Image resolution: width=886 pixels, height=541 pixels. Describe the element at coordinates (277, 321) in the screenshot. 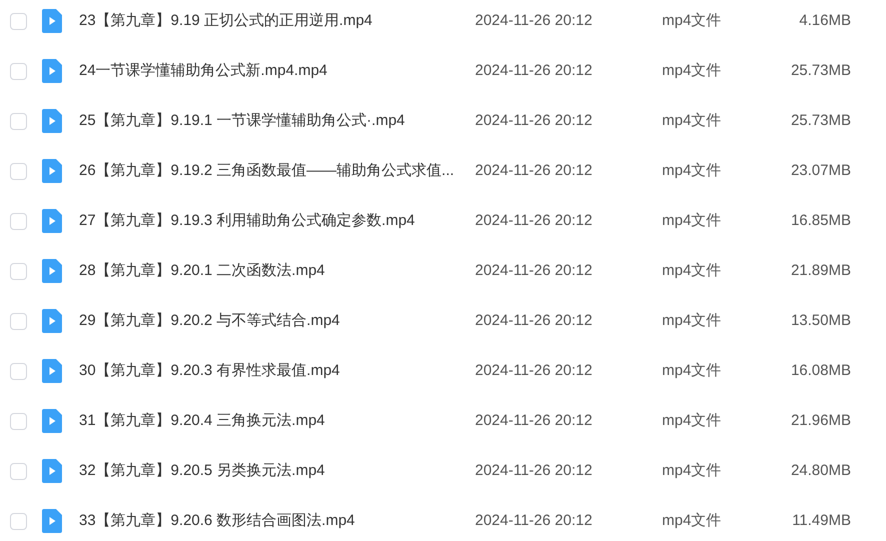

I see `file-name: 29【第九章】9.20.2 与不等式结合.mp4` at that location.